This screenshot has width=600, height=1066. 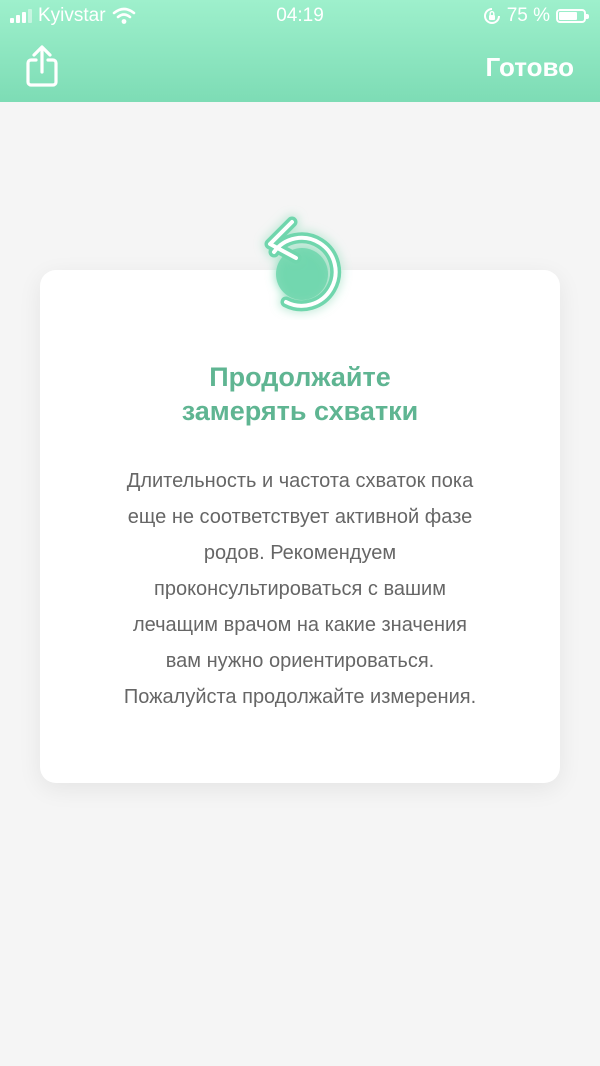 I want to click on share-button, so click(x=42, y=66).